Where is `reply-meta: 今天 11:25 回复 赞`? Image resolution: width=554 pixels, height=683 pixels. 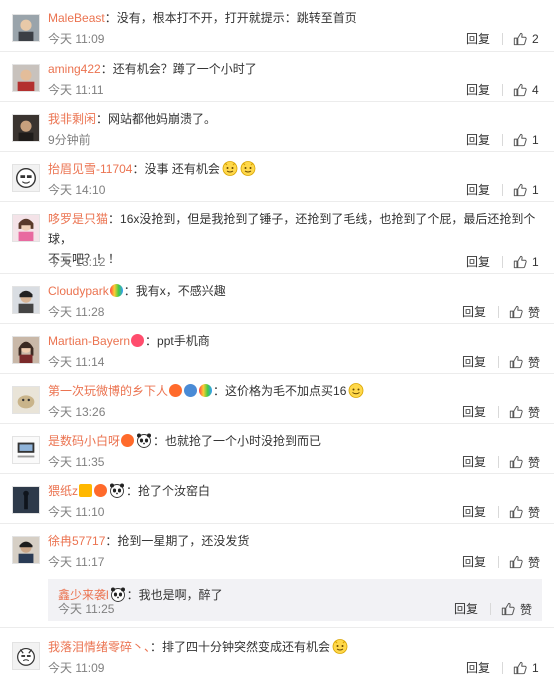
reply-meta: 今天 11:25 回复 赞 is located at coordinates (295, 609).